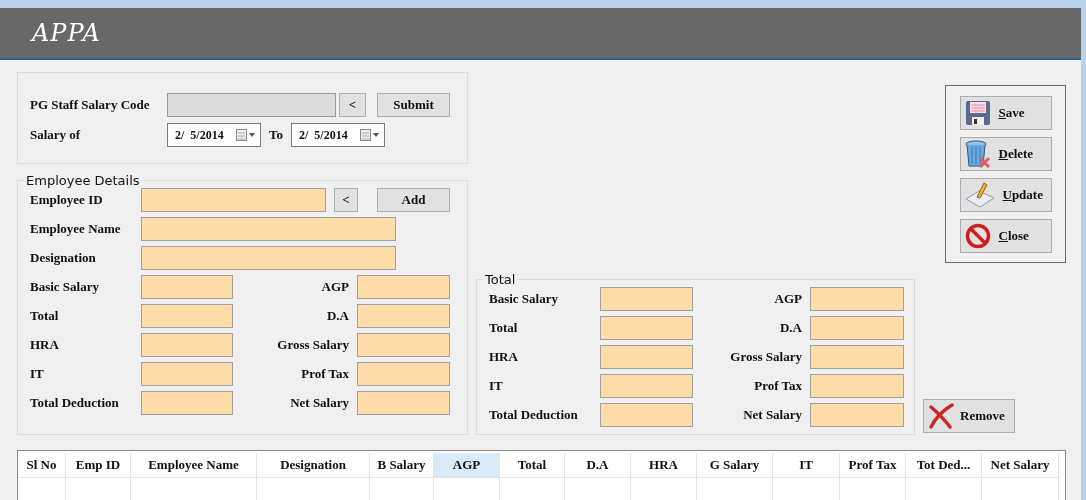 The height and width of the screenshot is (500, 1086). What do you see at coordinates (1005, 195) in the screenshot?
I see `update-button: Update` at bounding box center [1005, 195].